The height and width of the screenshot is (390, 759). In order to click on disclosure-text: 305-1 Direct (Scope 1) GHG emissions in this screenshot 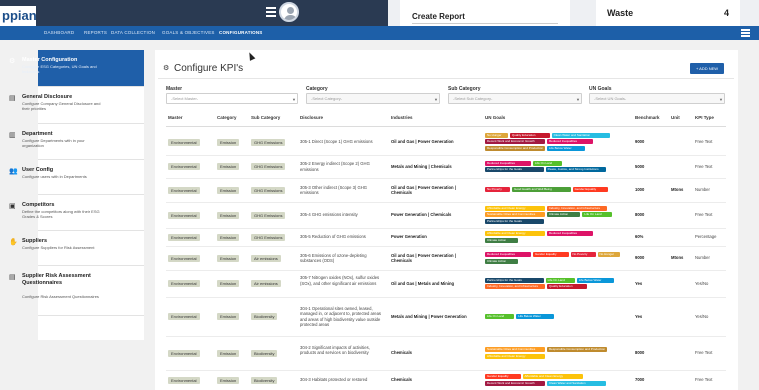, I will do `click(336, 142)`.